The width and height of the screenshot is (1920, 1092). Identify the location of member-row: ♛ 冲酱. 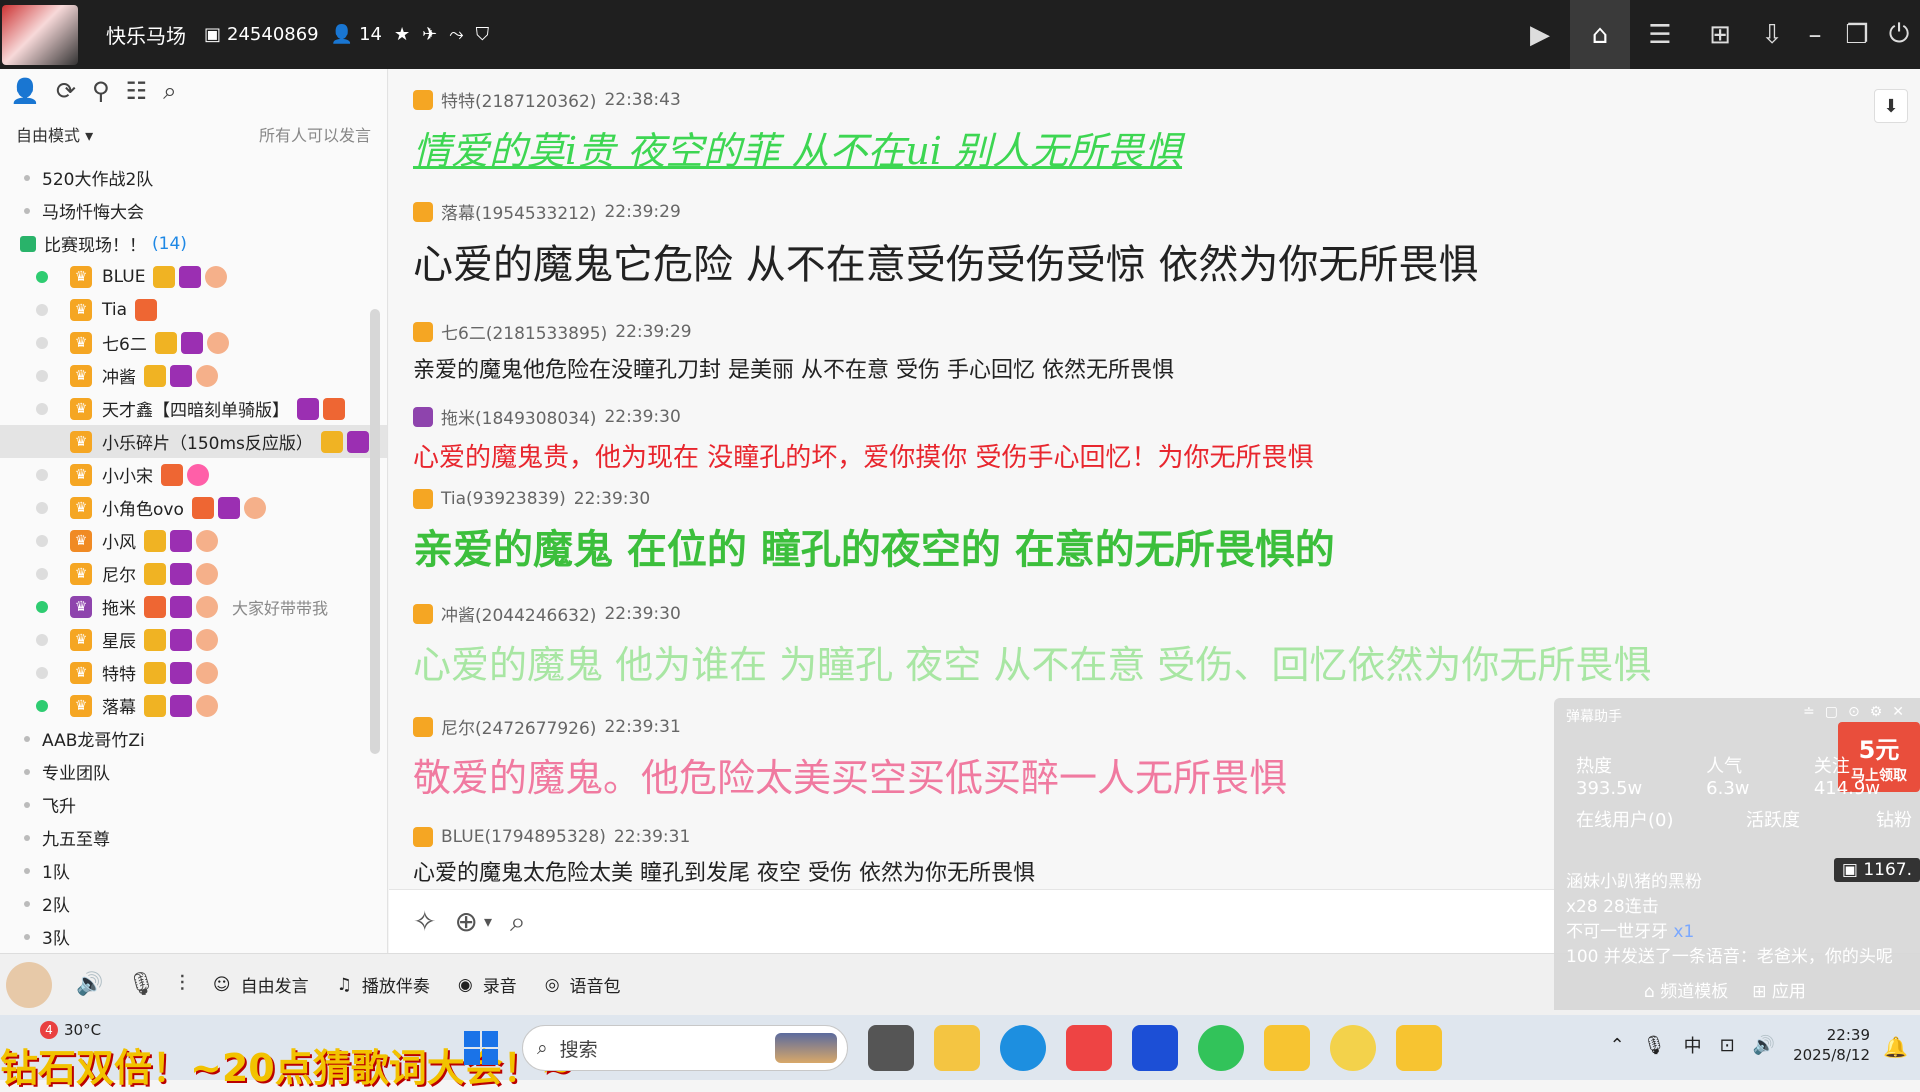
(193, 375).